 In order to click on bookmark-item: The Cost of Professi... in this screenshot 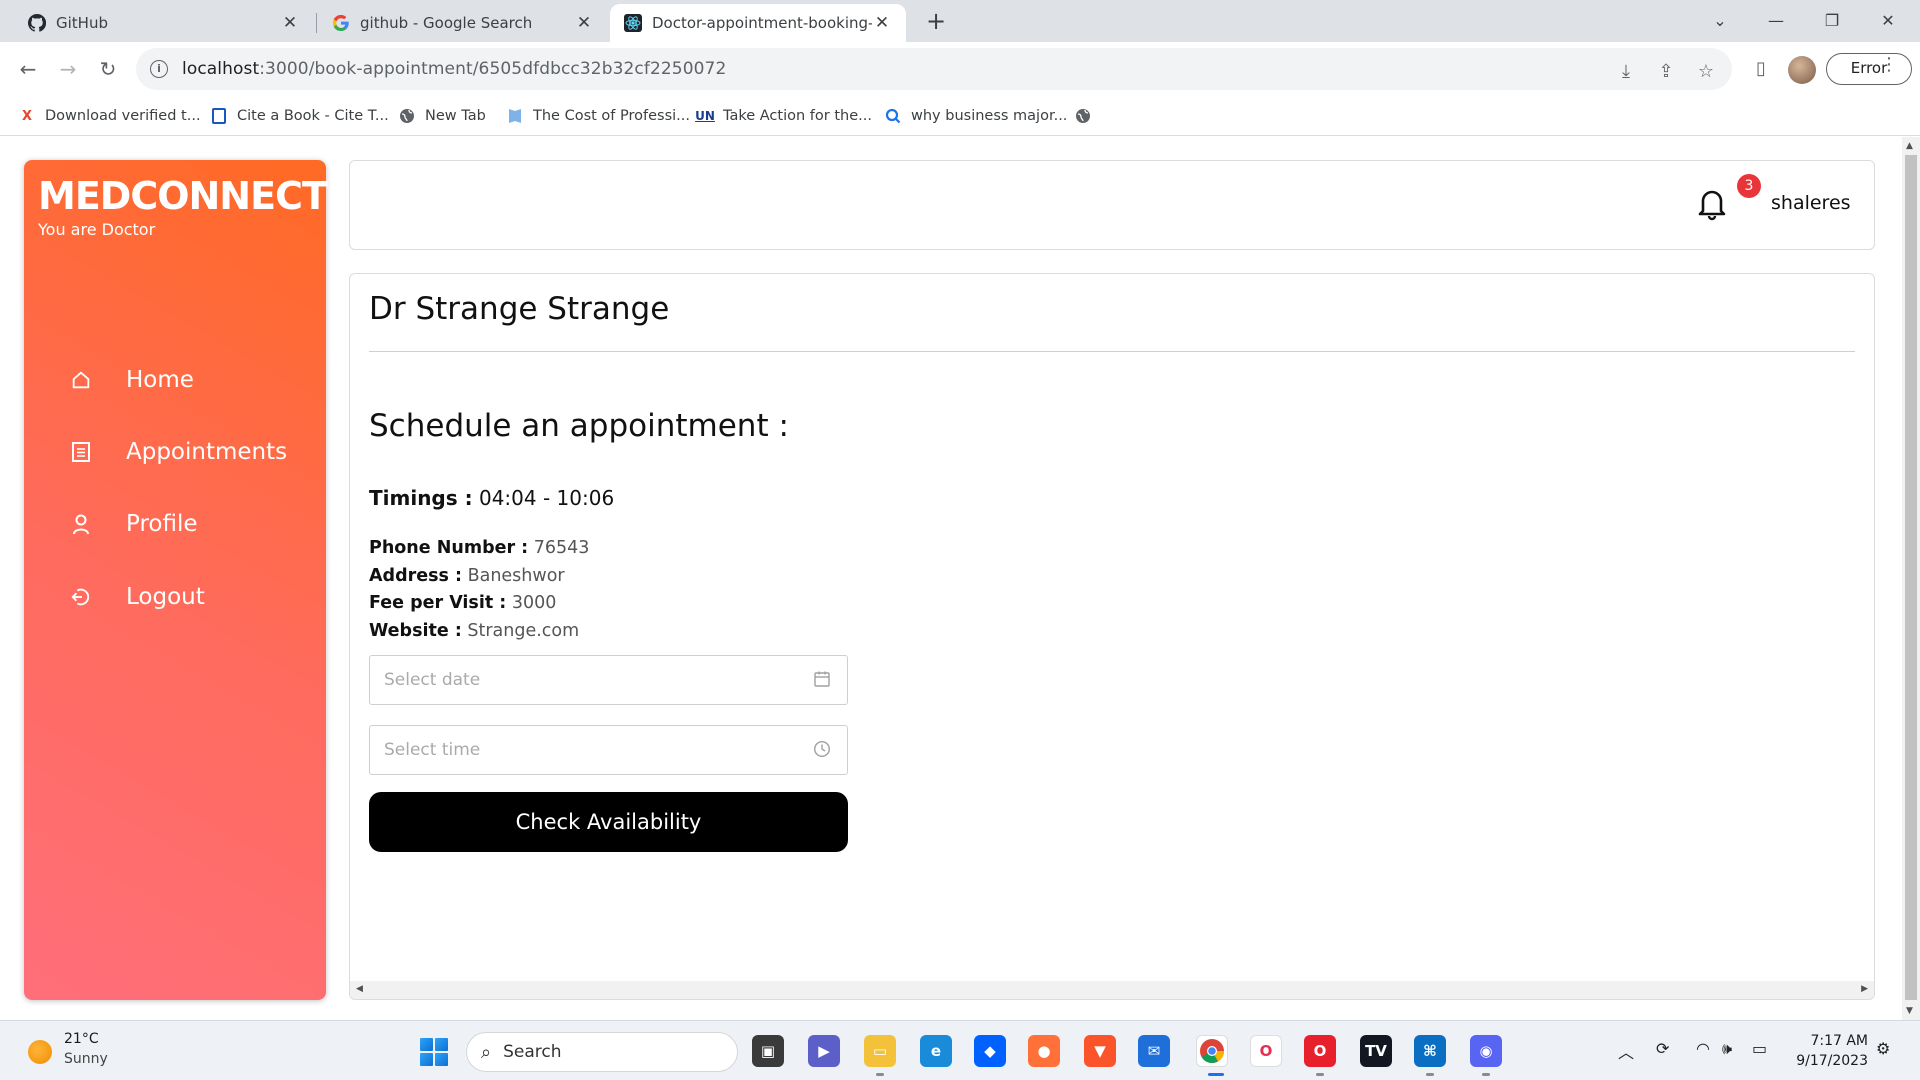, I will do `click(598, 116)`.